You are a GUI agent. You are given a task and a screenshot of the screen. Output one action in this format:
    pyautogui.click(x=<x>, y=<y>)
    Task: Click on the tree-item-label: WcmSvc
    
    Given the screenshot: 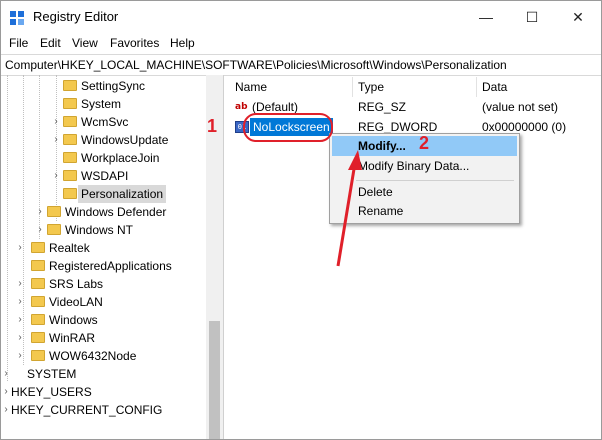 What is the action you would take?
    pyautogui.click(x=105, y=122)
    